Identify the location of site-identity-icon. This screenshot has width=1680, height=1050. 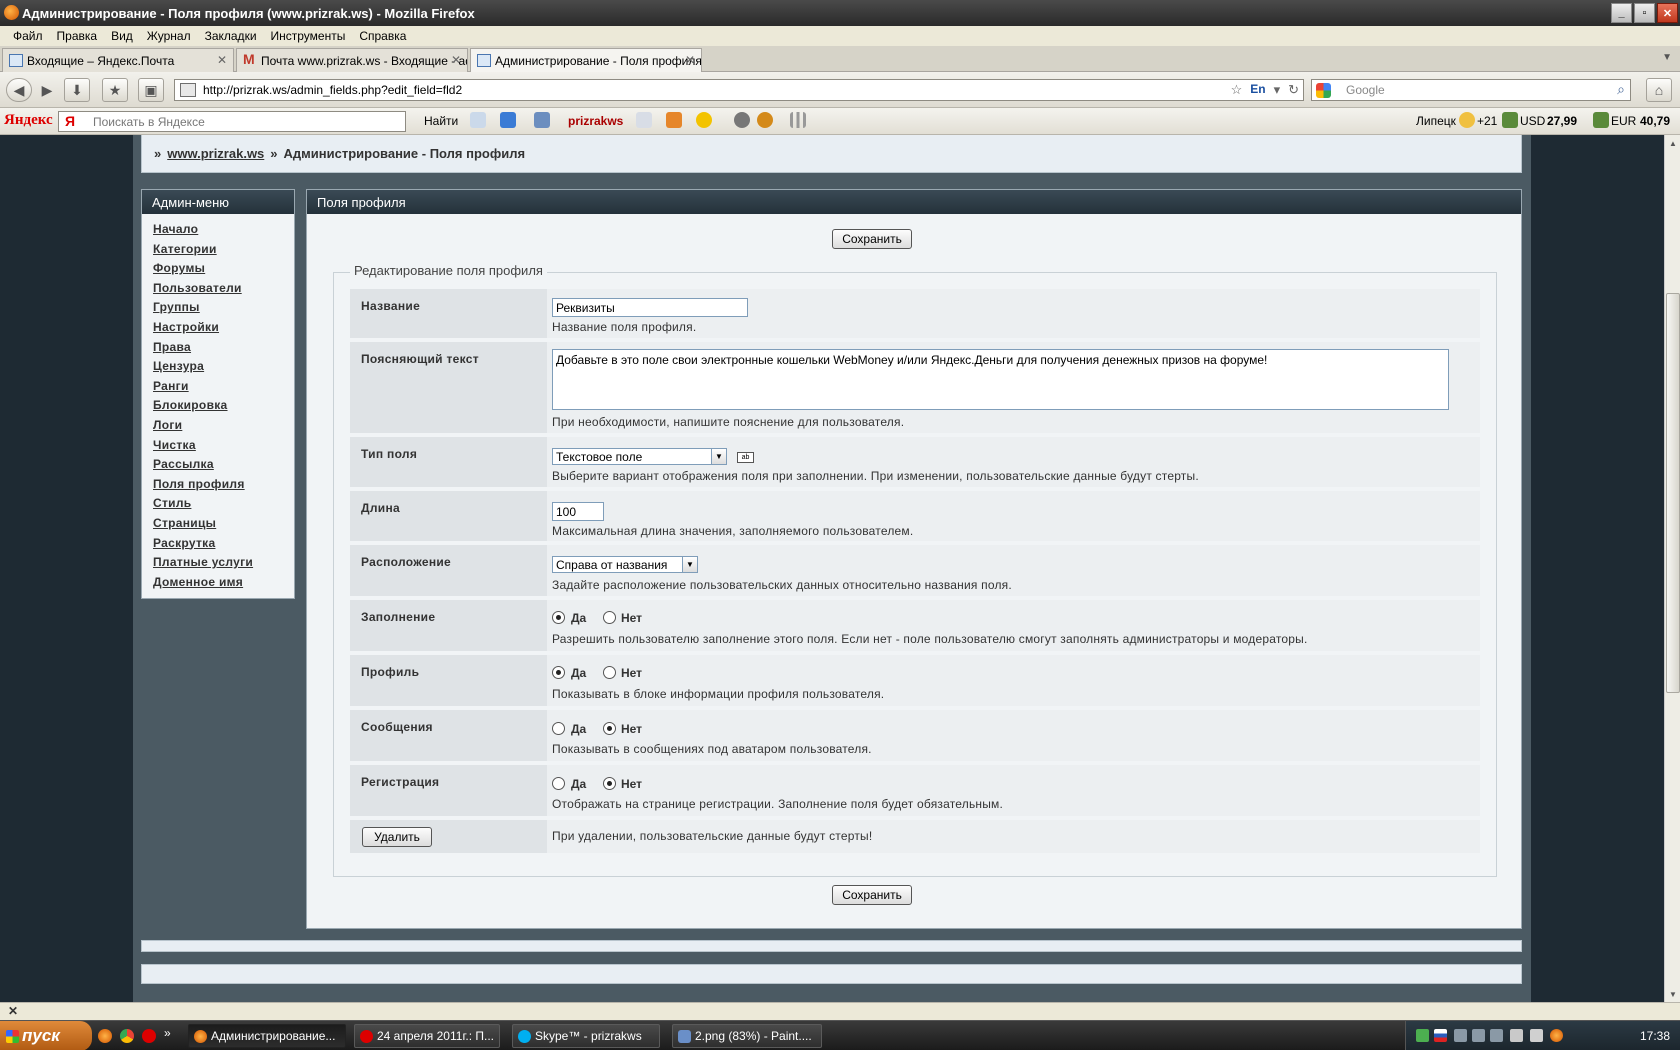
(188, 90).